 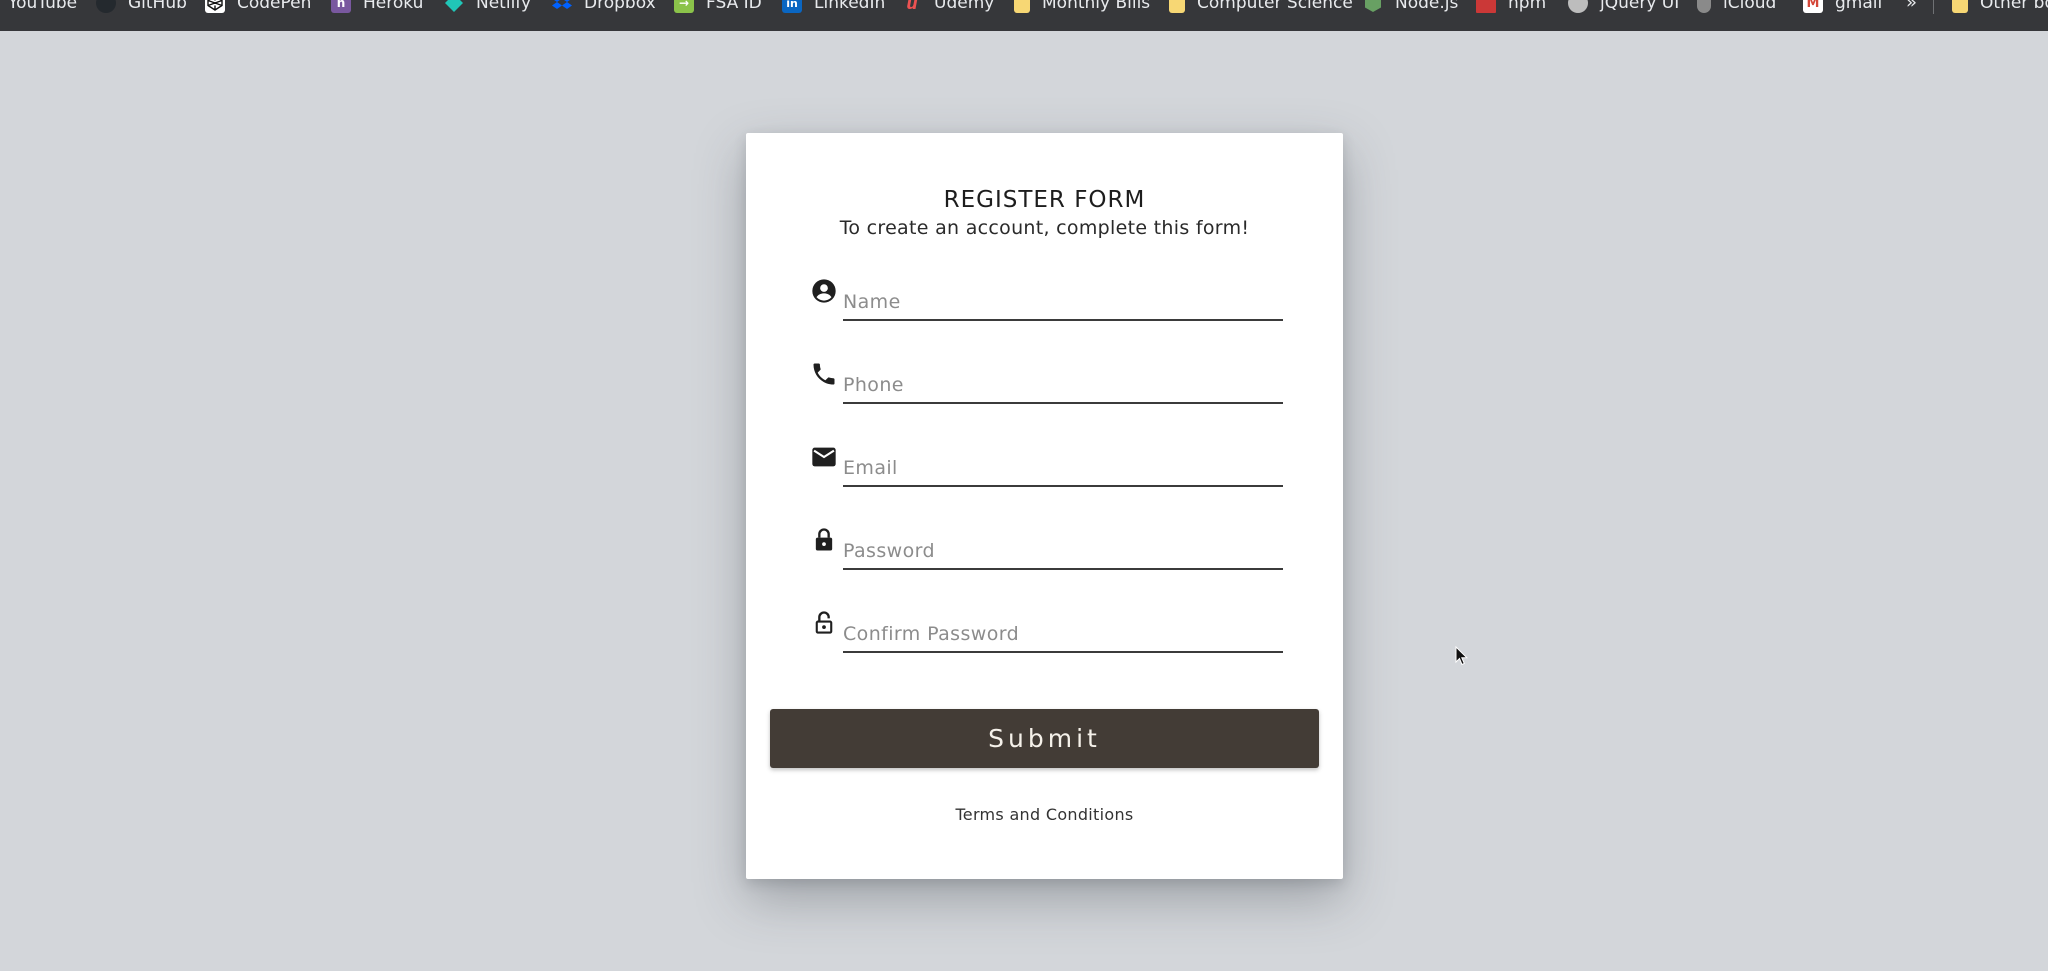 I want to click on bookmark-linkedin: in LinkedIn, so click(x=833, y=7).